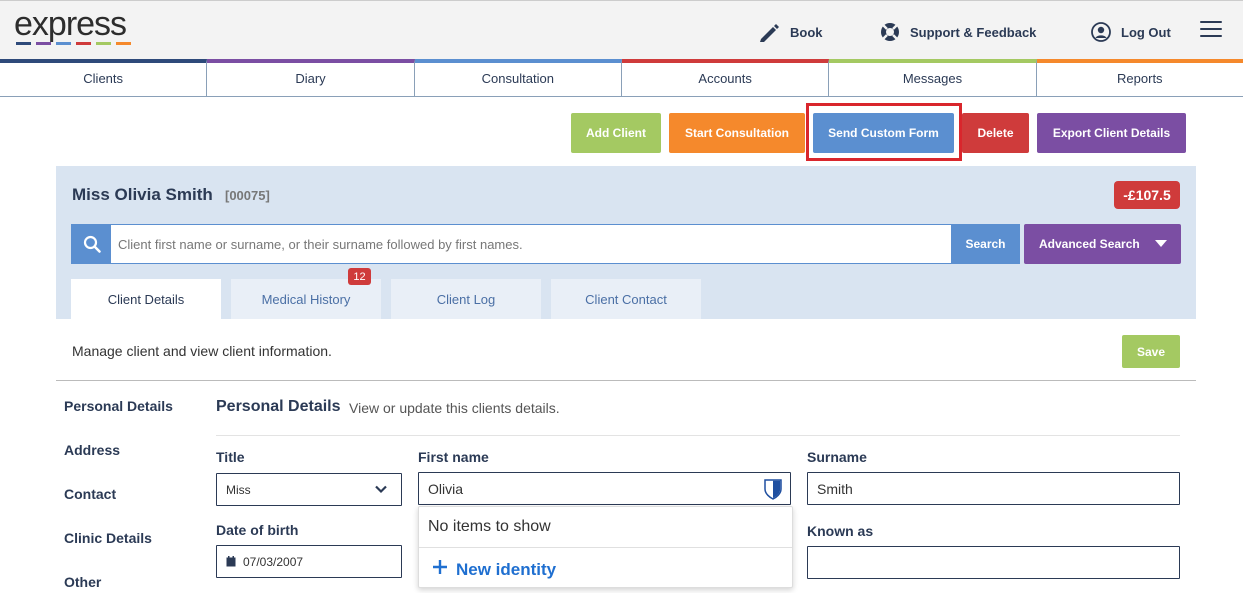 Image resolution: width=1243 pixels, height=593 pixels. Describe the element at coordinates (993, 488) in the screenshot. I see `surname-field: Smith` at that location.